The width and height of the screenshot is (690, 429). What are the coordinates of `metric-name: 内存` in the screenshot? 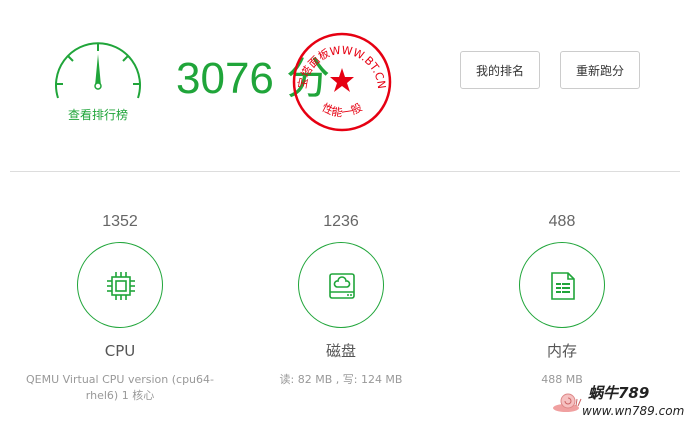 It's located at (561, 351).